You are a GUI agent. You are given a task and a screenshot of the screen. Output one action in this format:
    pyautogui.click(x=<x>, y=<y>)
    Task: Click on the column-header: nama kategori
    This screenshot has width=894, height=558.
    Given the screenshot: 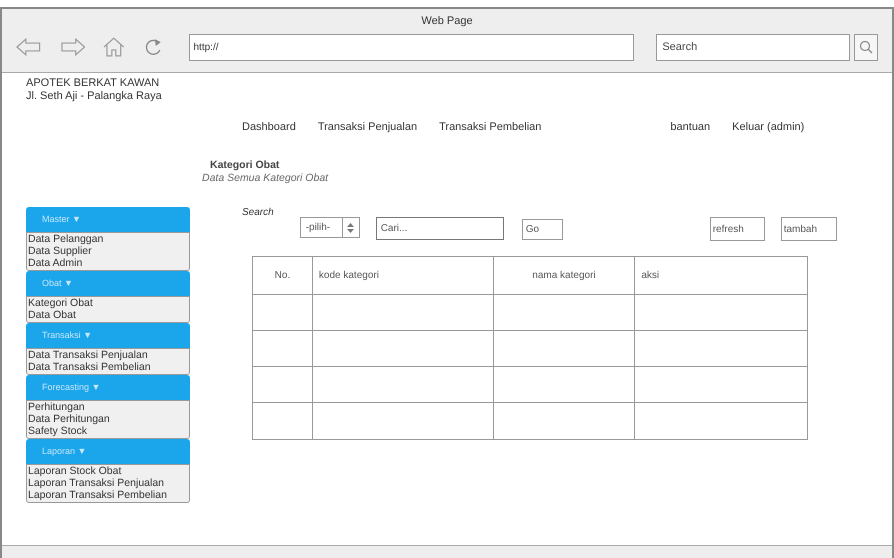 What is the action you would take?
    pyautogui.click(x=563, y=275)
    